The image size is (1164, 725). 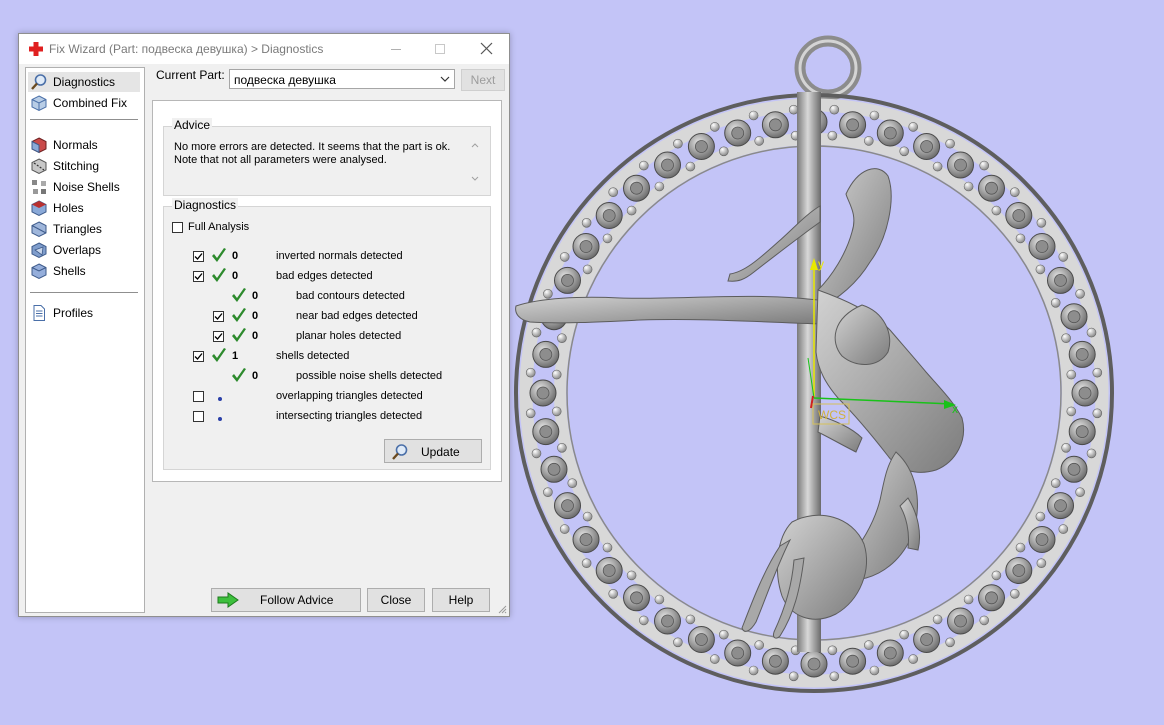 I want to click on minimize-button, so click(x=396, y=49).